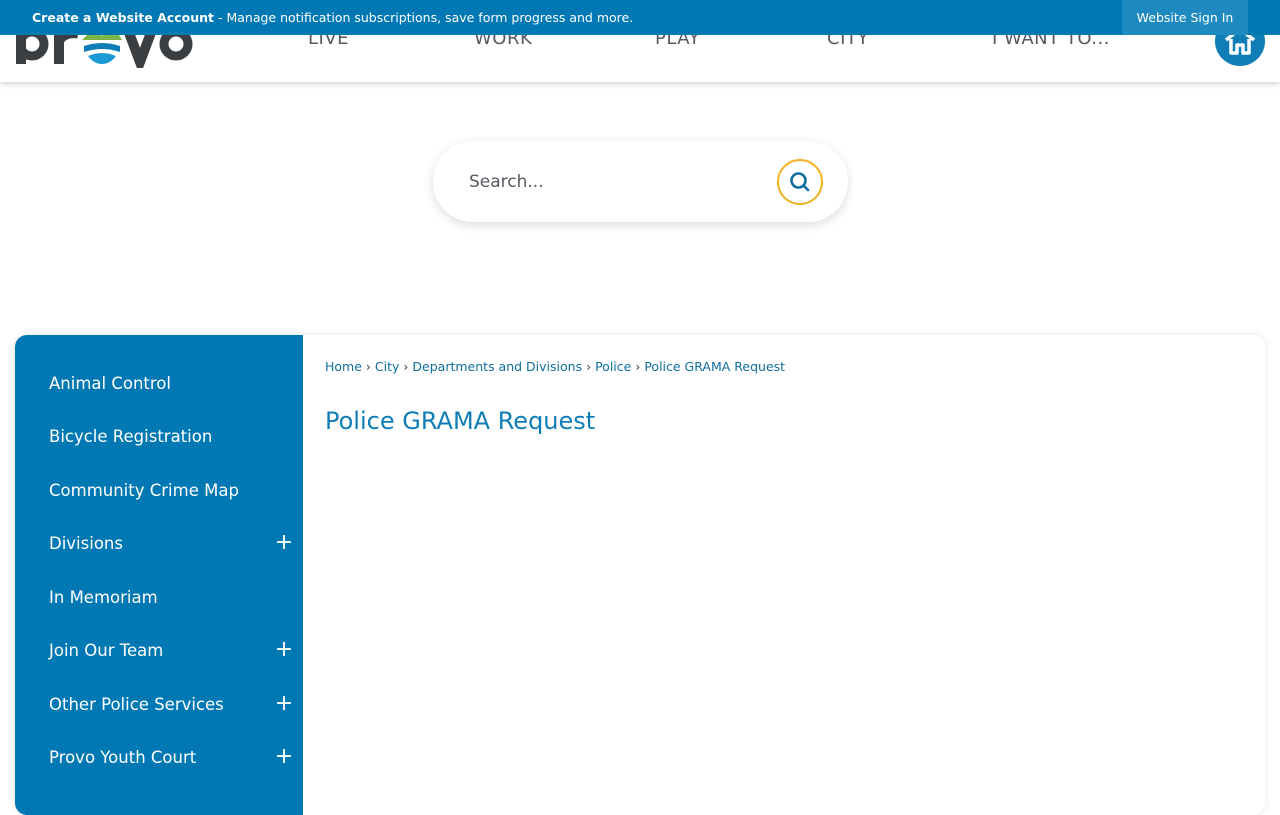 Image resolution: width=1280 pixels, height=815 pixels. Describe the element at coordinates (106, 650) in the screenshot. I see `sidebar-item-label: Join Our Team` at that location.